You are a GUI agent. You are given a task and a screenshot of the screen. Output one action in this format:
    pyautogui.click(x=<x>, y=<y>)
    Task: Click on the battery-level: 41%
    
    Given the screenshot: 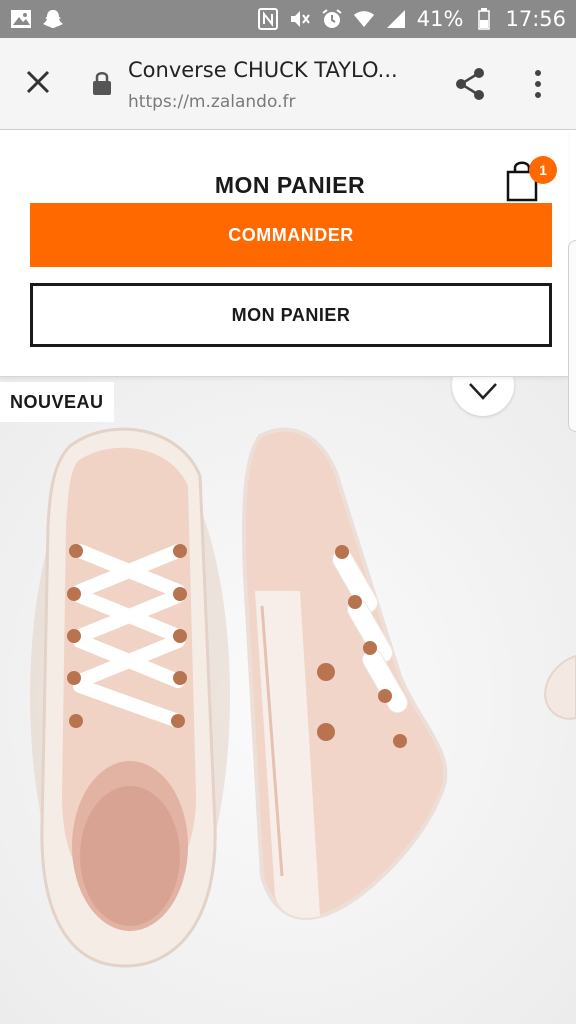 What is the action you would take?
    pyautogui.click(x=440, y=19)
    